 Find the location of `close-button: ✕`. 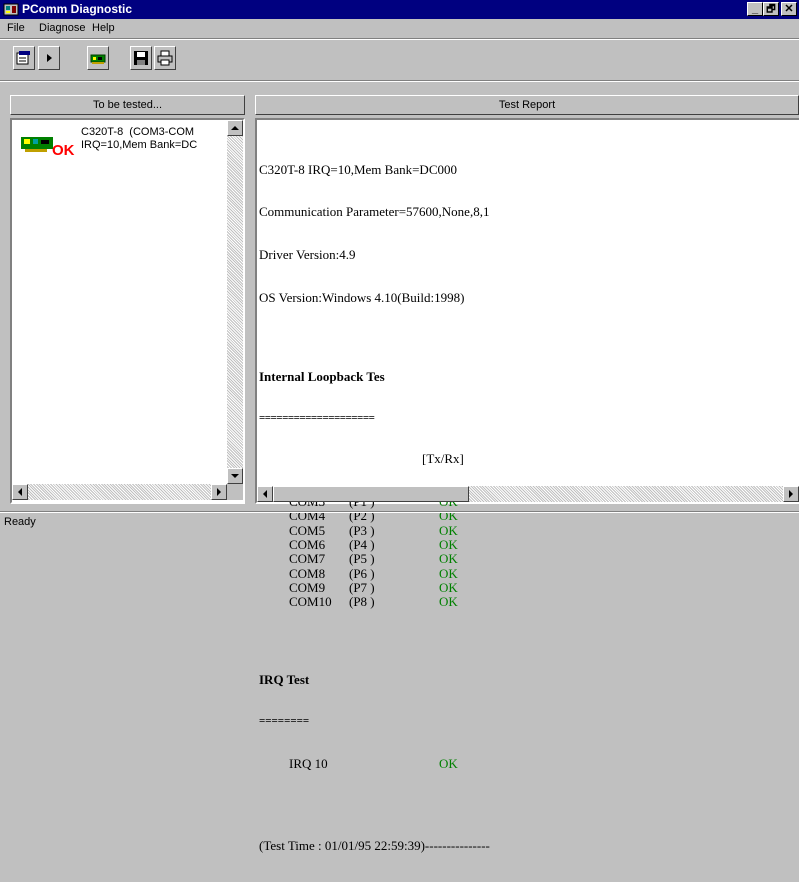

close-button: ✕ is located at coordinates (789, 9).